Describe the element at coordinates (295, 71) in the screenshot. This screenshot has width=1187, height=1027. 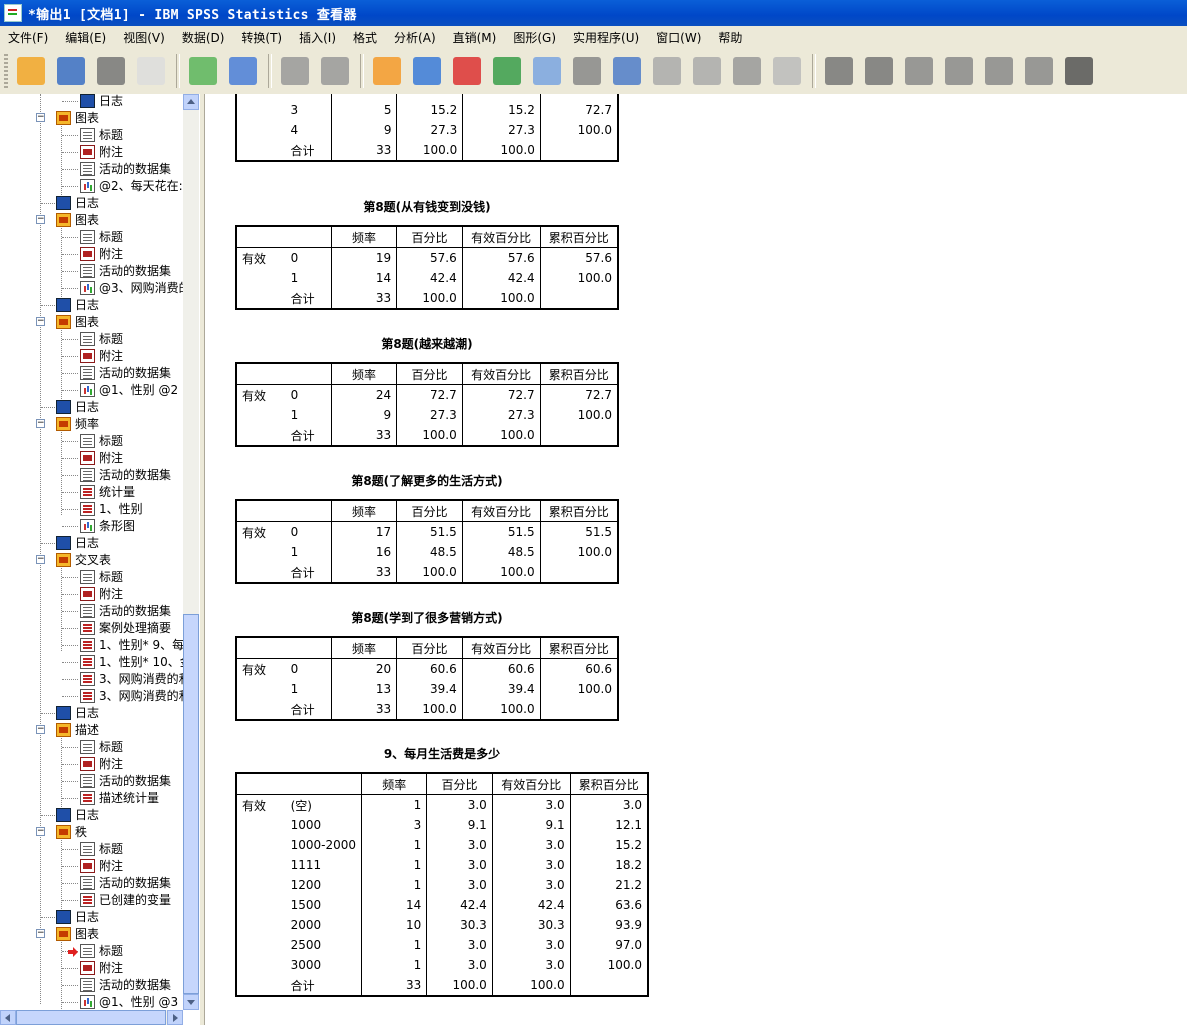
I see `undo-button` at that location.